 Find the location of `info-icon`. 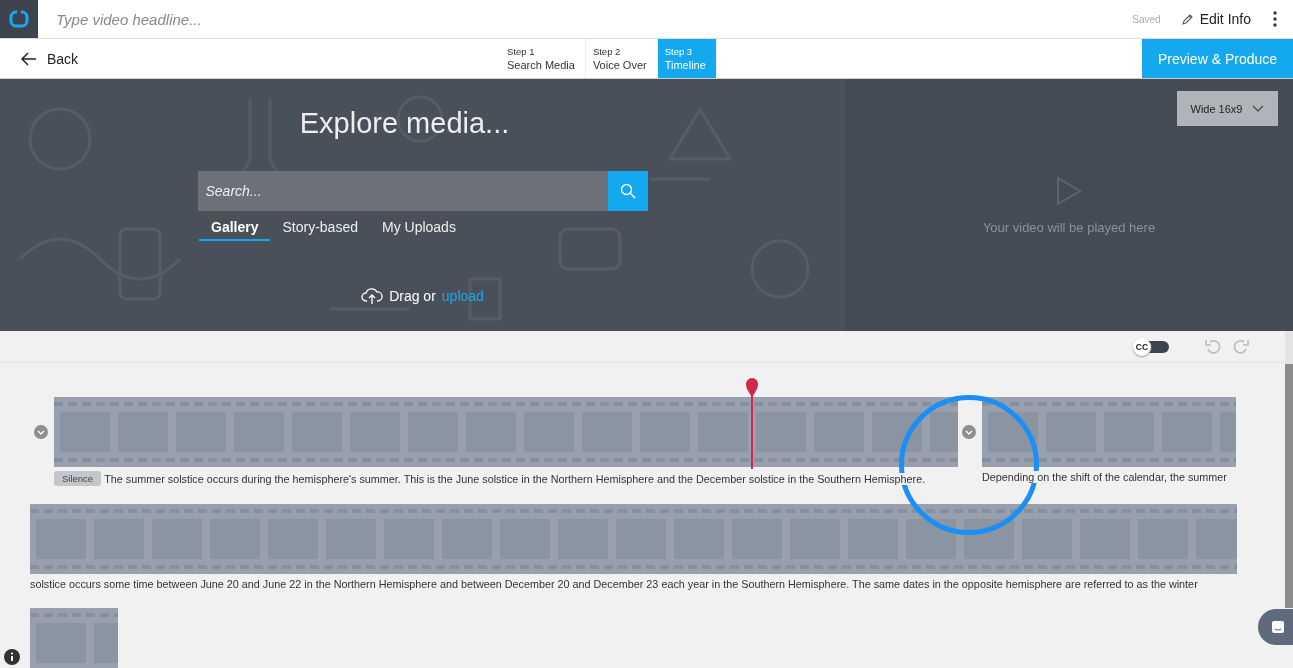

info-icon is located at coordinates (12, 657).